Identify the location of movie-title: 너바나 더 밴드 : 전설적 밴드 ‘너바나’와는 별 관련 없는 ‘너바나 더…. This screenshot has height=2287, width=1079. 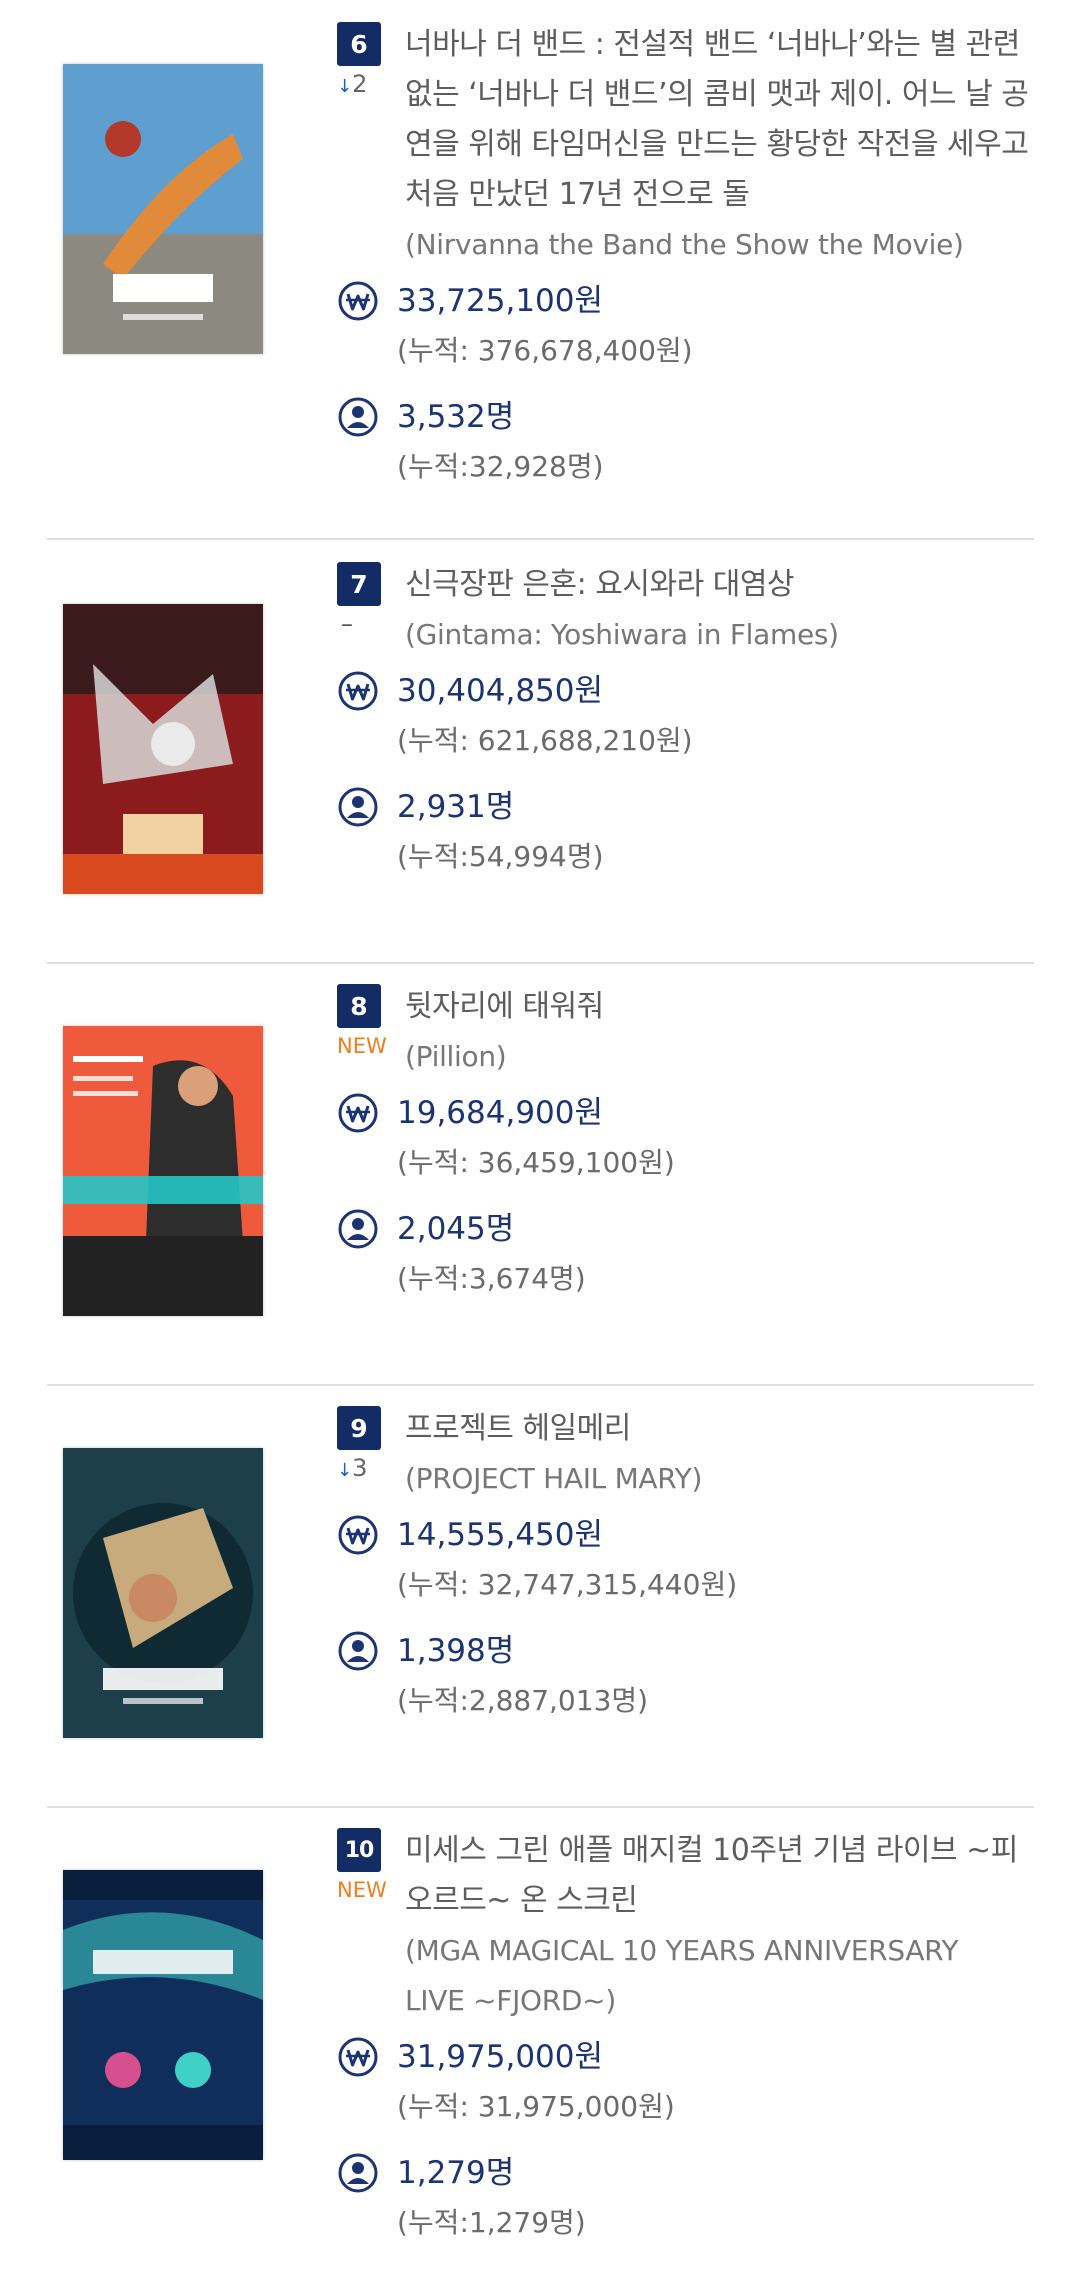
(719, 120).